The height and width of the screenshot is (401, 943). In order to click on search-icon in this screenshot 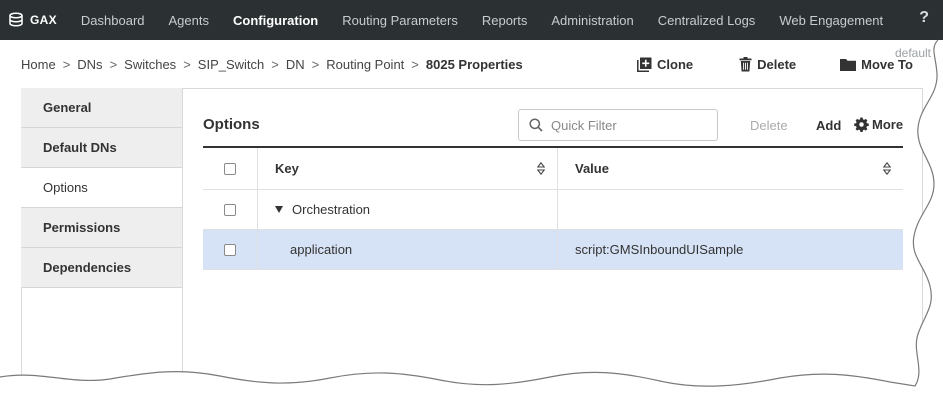, I will do `click(536, 125)`.